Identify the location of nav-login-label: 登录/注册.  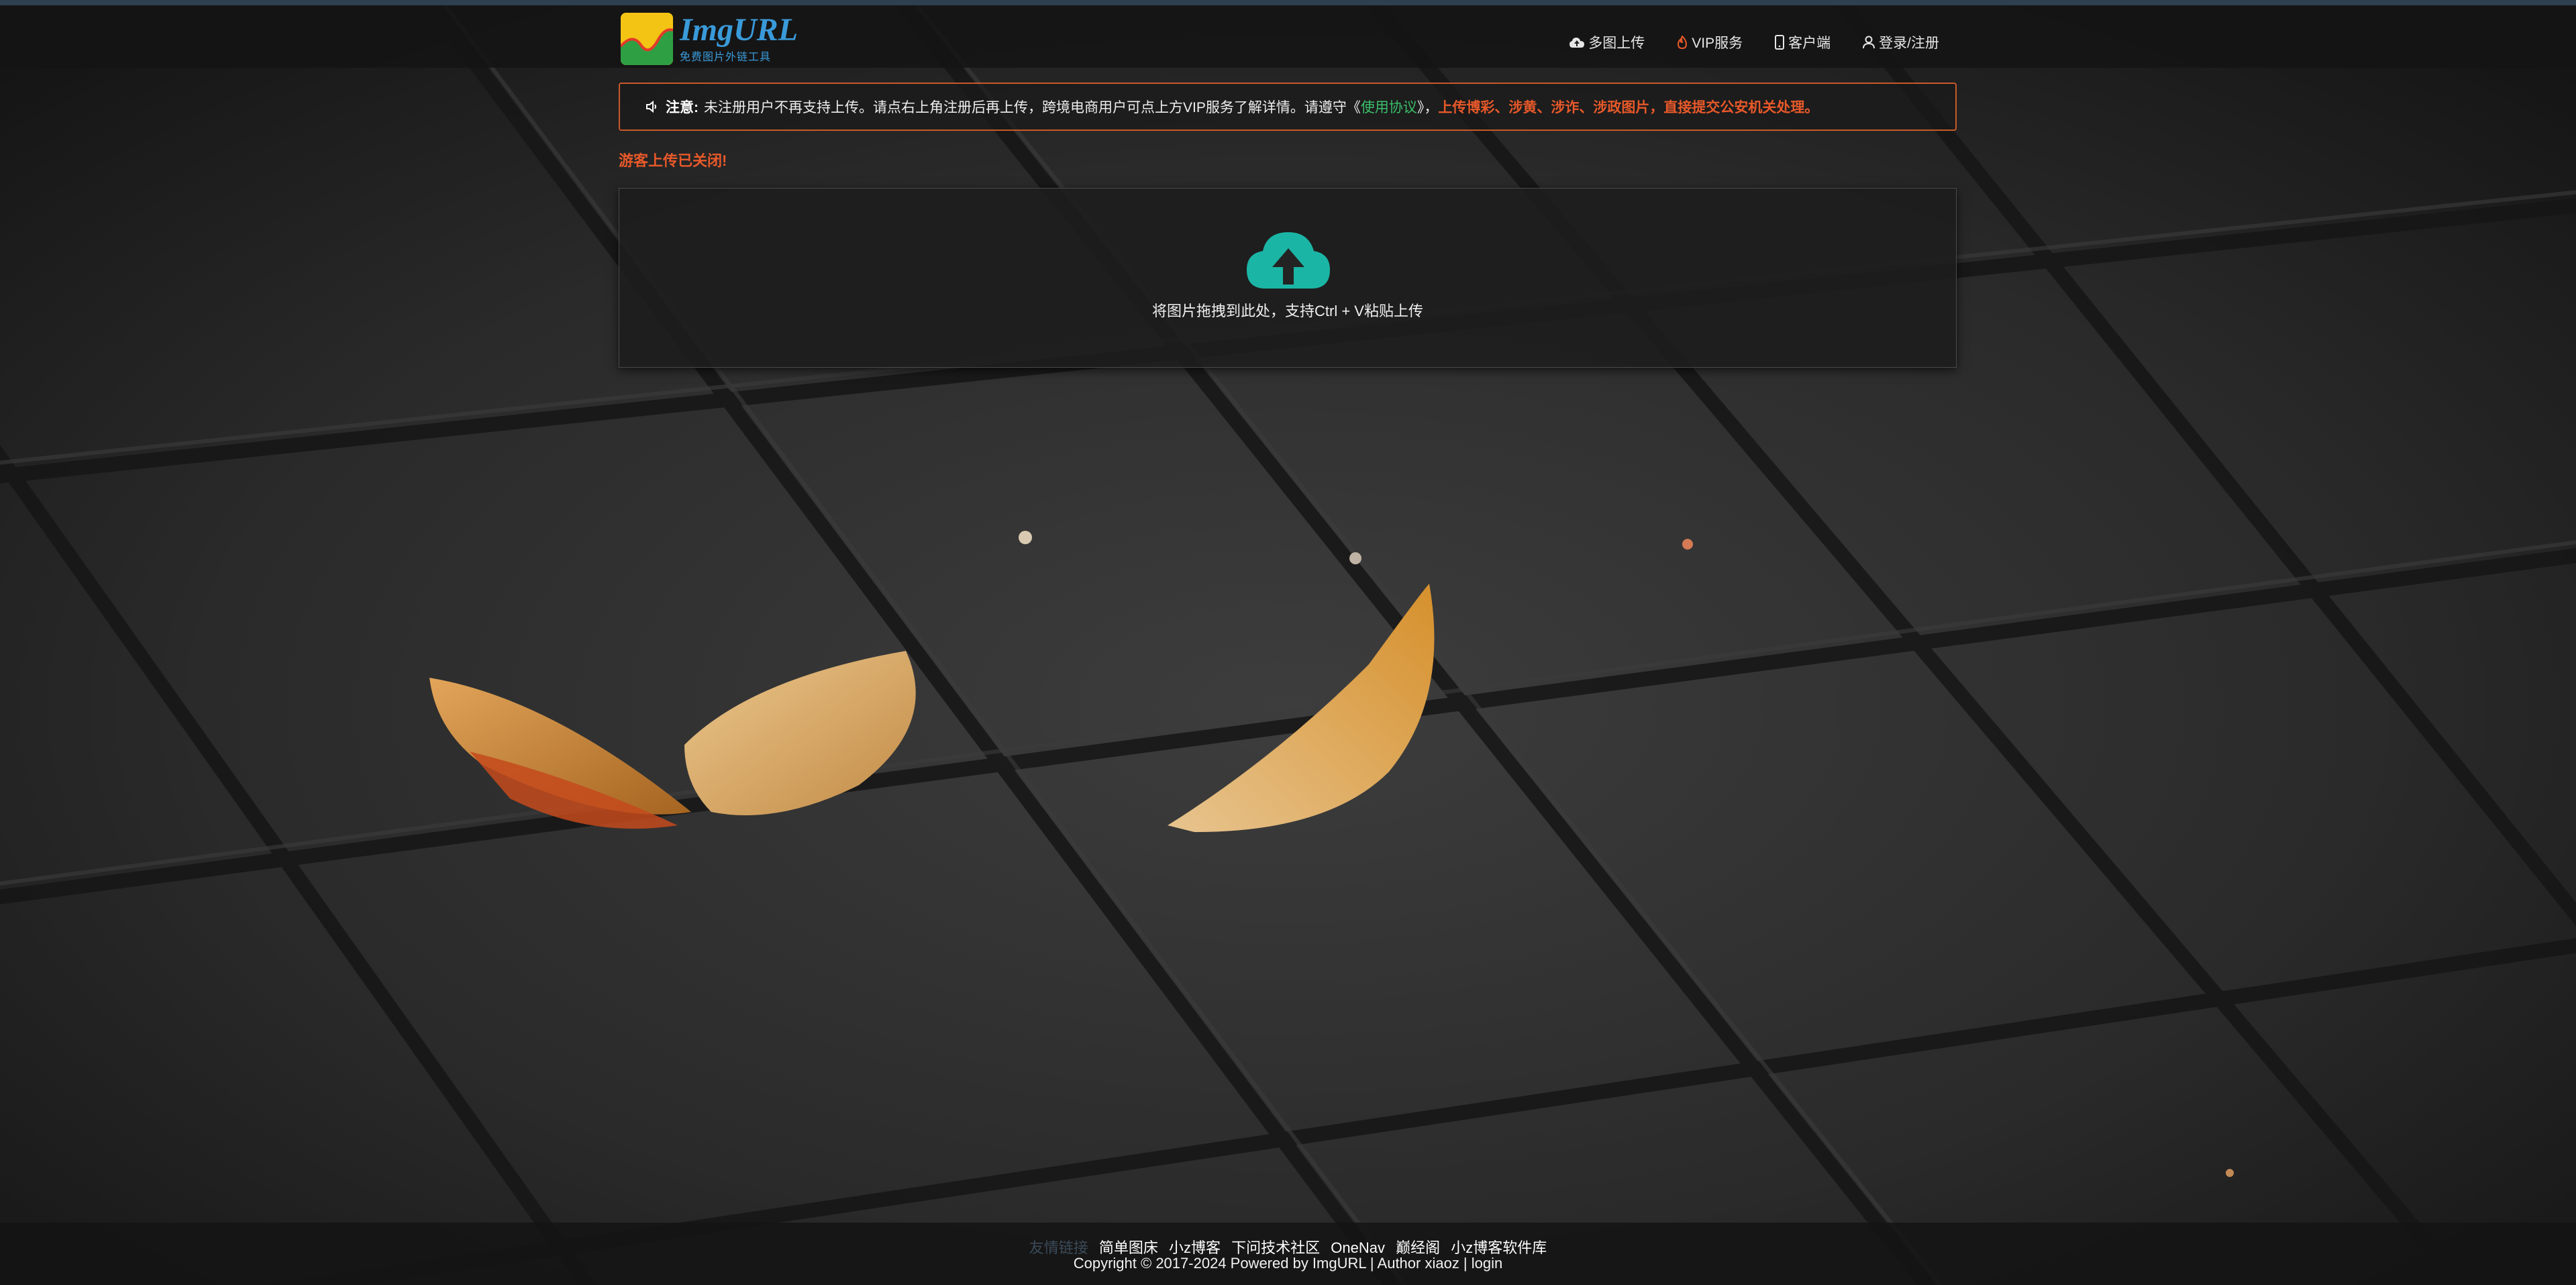
(1909, 43).